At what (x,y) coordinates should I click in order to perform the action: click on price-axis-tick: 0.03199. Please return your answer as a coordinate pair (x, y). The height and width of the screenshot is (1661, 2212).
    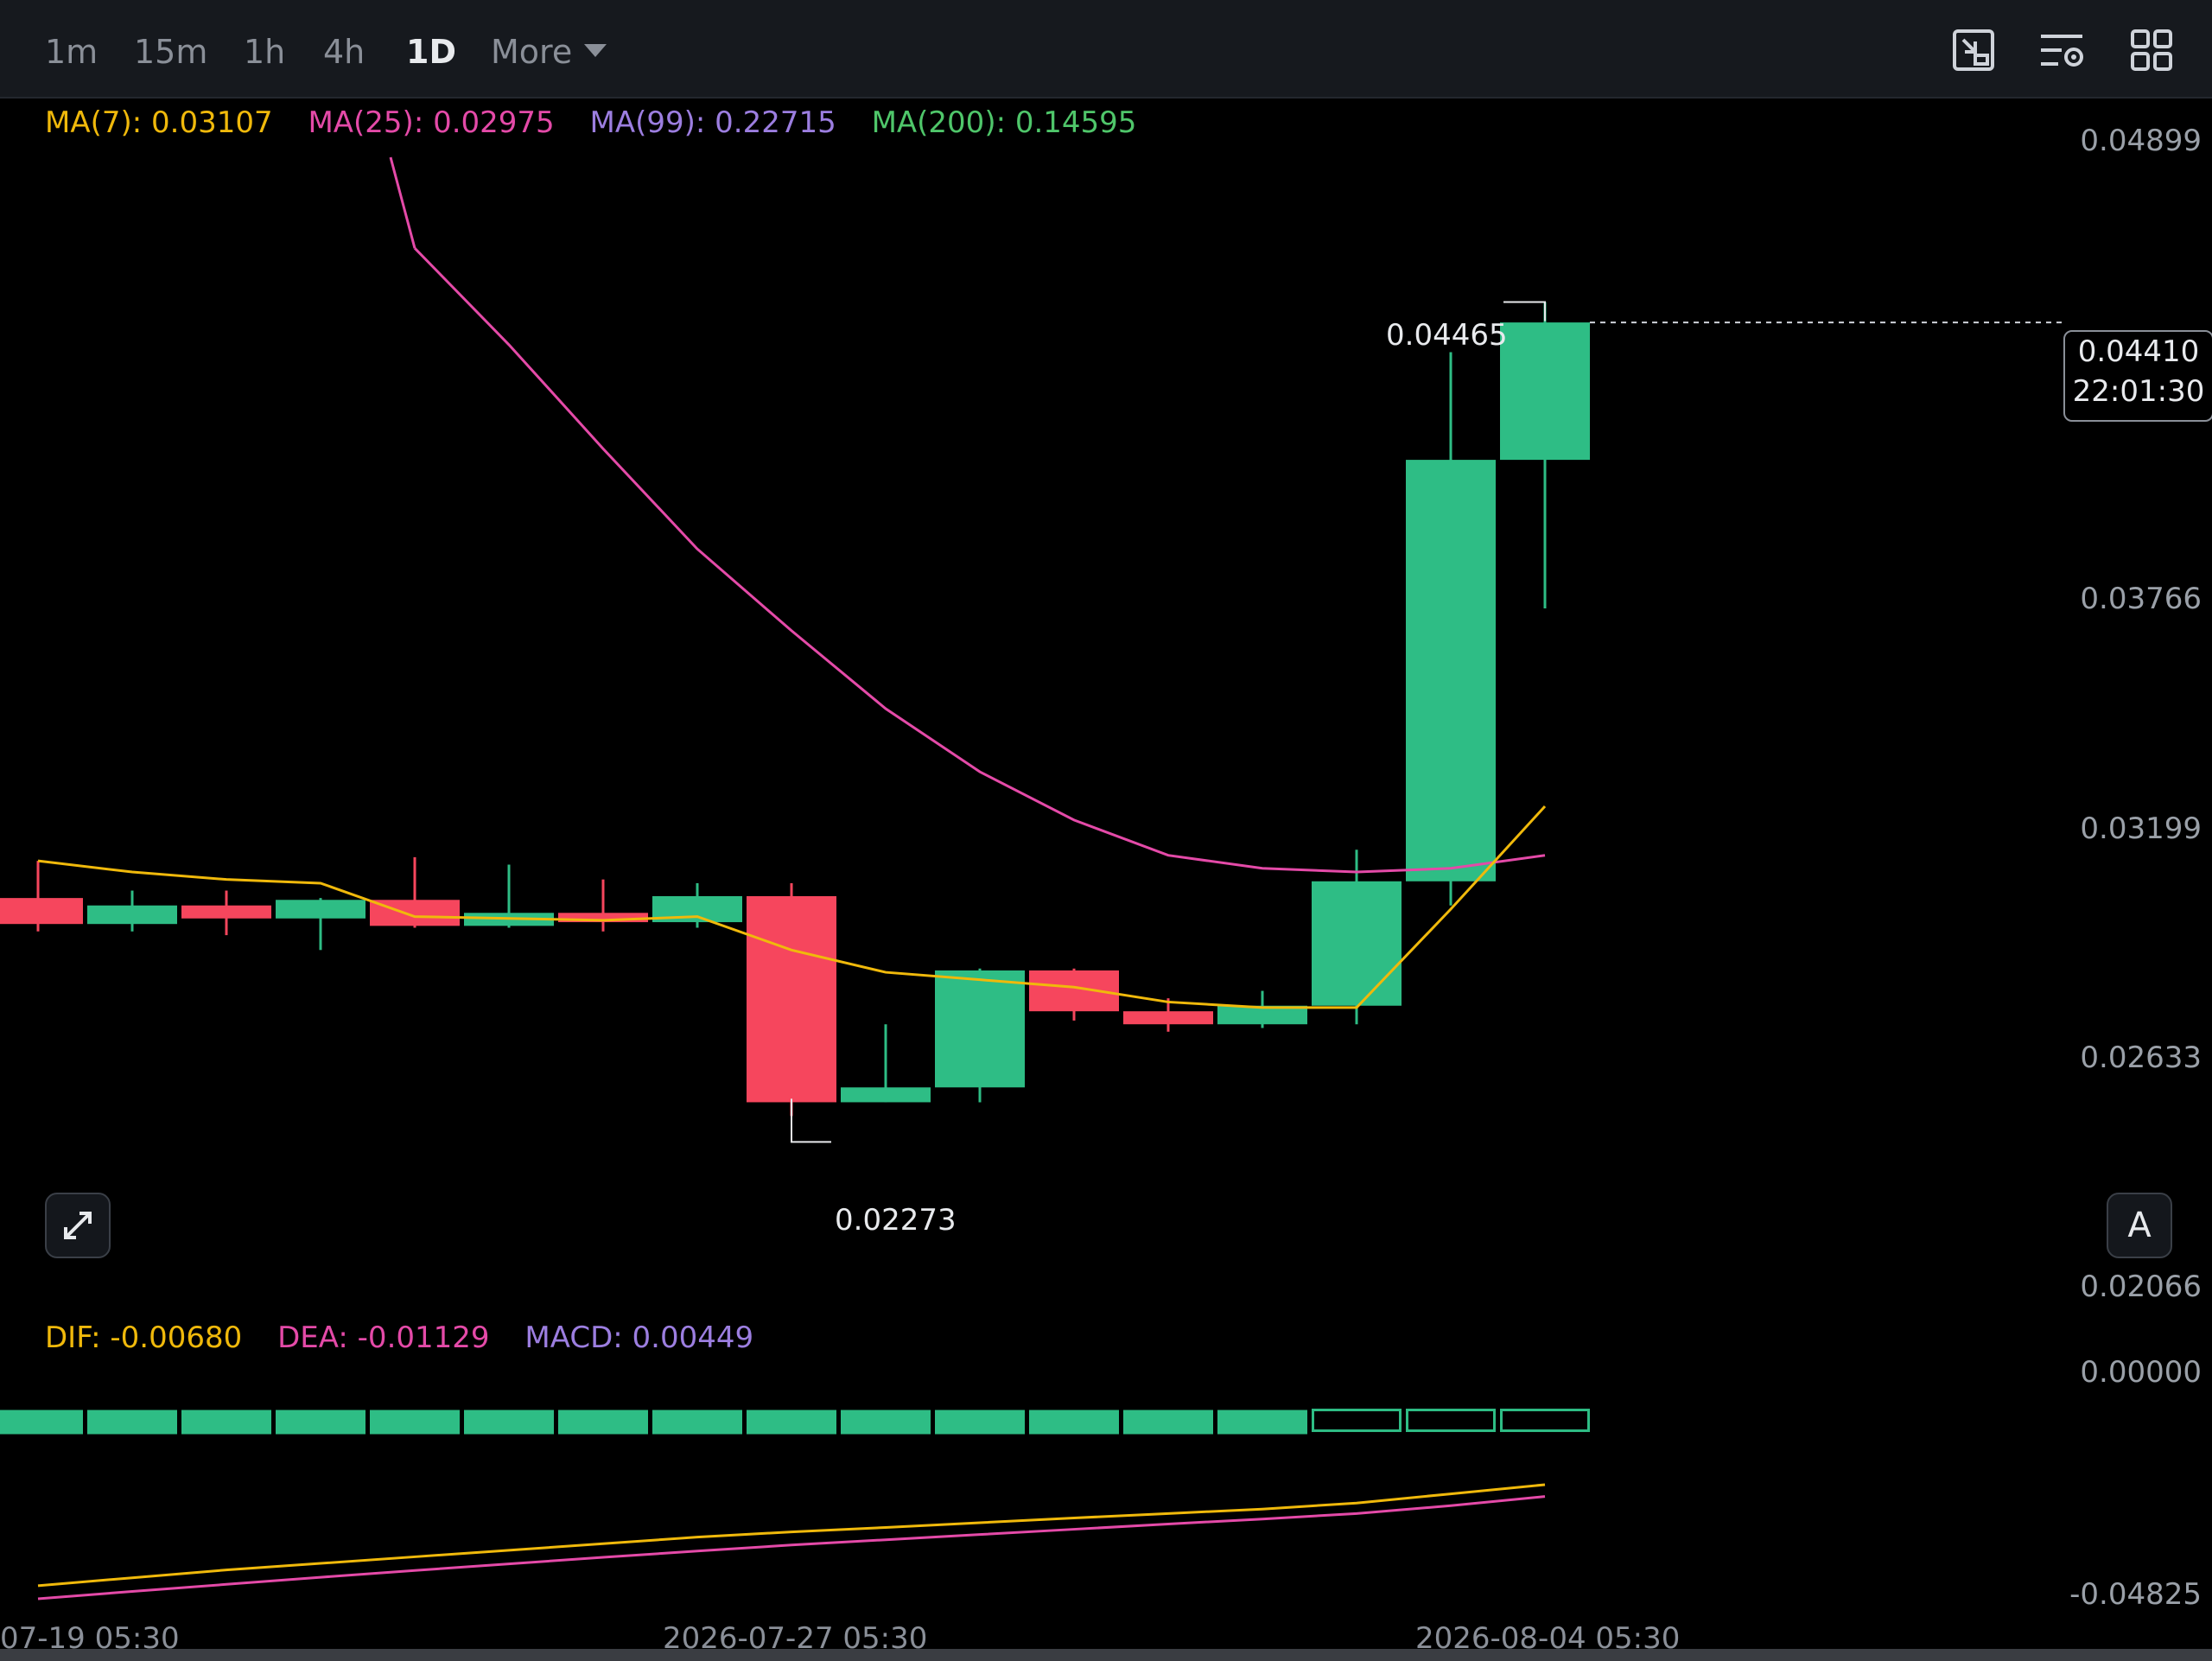
    Looking at the image, I should click on (2141, 828).